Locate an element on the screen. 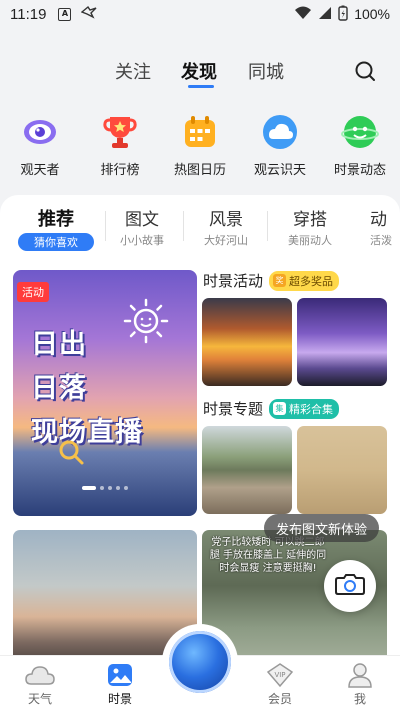  globe-icon is located at coordinates (200, 662).